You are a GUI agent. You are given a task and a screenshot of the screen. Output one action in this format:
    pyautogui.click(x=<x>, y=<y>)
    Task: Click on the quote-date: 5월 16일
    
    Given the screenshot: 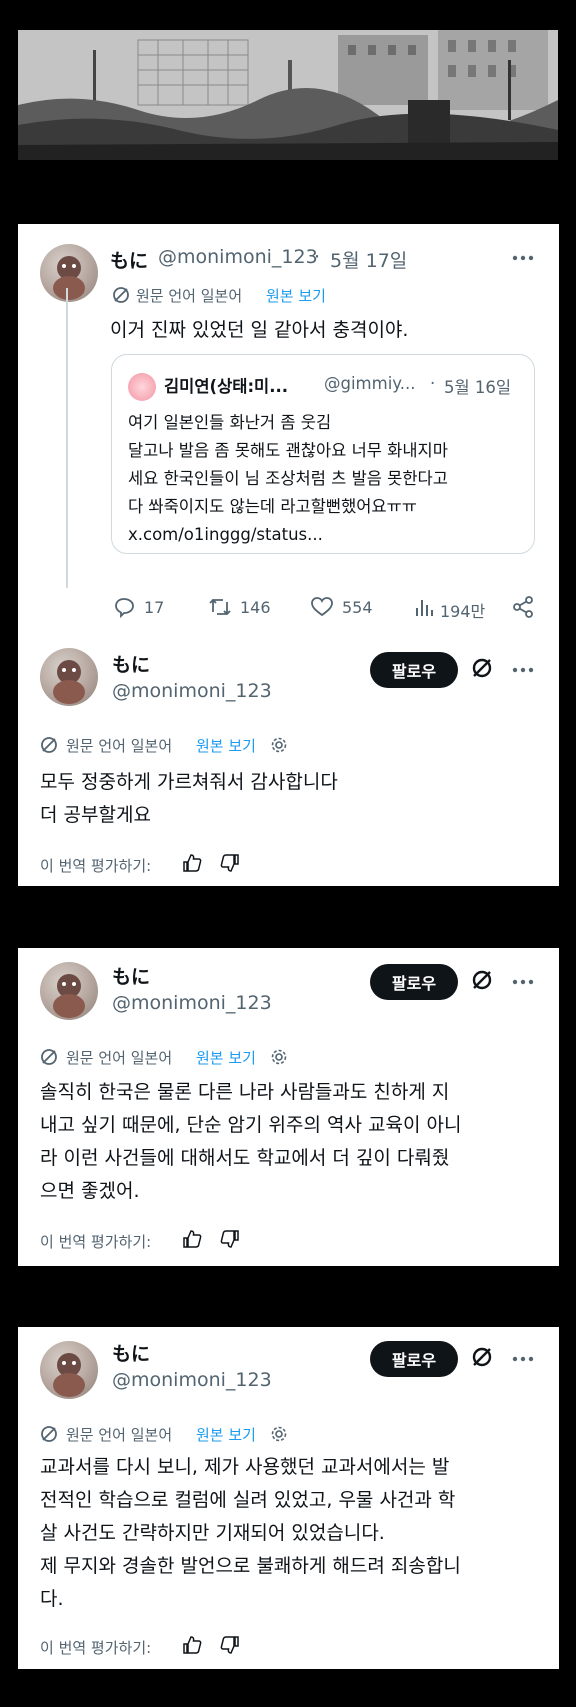 What is the action you would take?
    pyautogui.click(x=477, y=386)
    